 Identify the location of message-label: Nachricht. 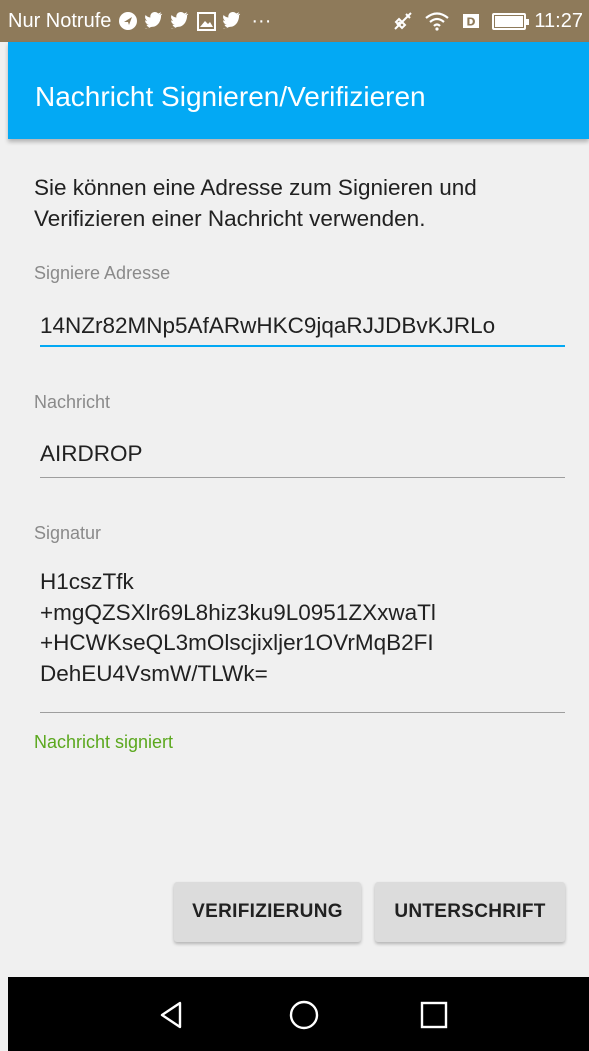
(72, 402).